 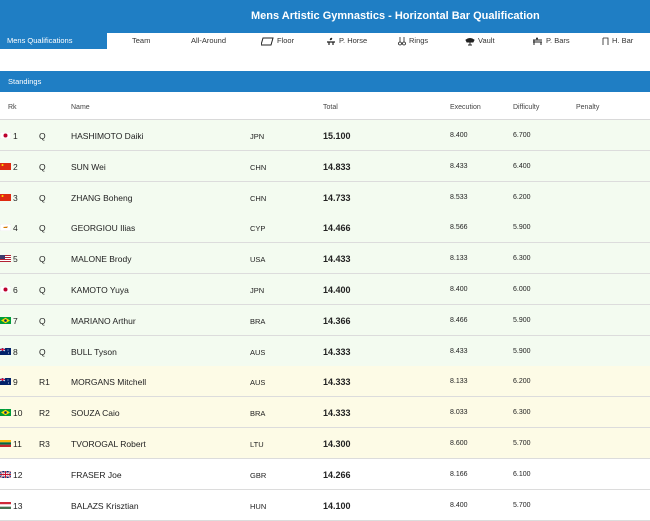 What do you see at coordinates (15, 320) in the screenshot?
I see `rank-cell: 7` at bounding box center [15, 320].